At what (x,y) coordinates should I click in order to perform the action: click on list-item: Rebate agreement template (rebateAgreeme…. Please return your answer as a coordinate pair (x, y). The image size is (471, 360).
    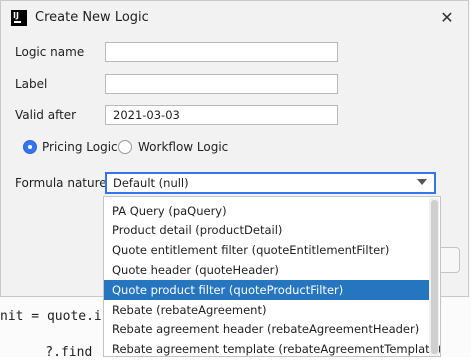
    Looking at the image, I should click on (272, 347).